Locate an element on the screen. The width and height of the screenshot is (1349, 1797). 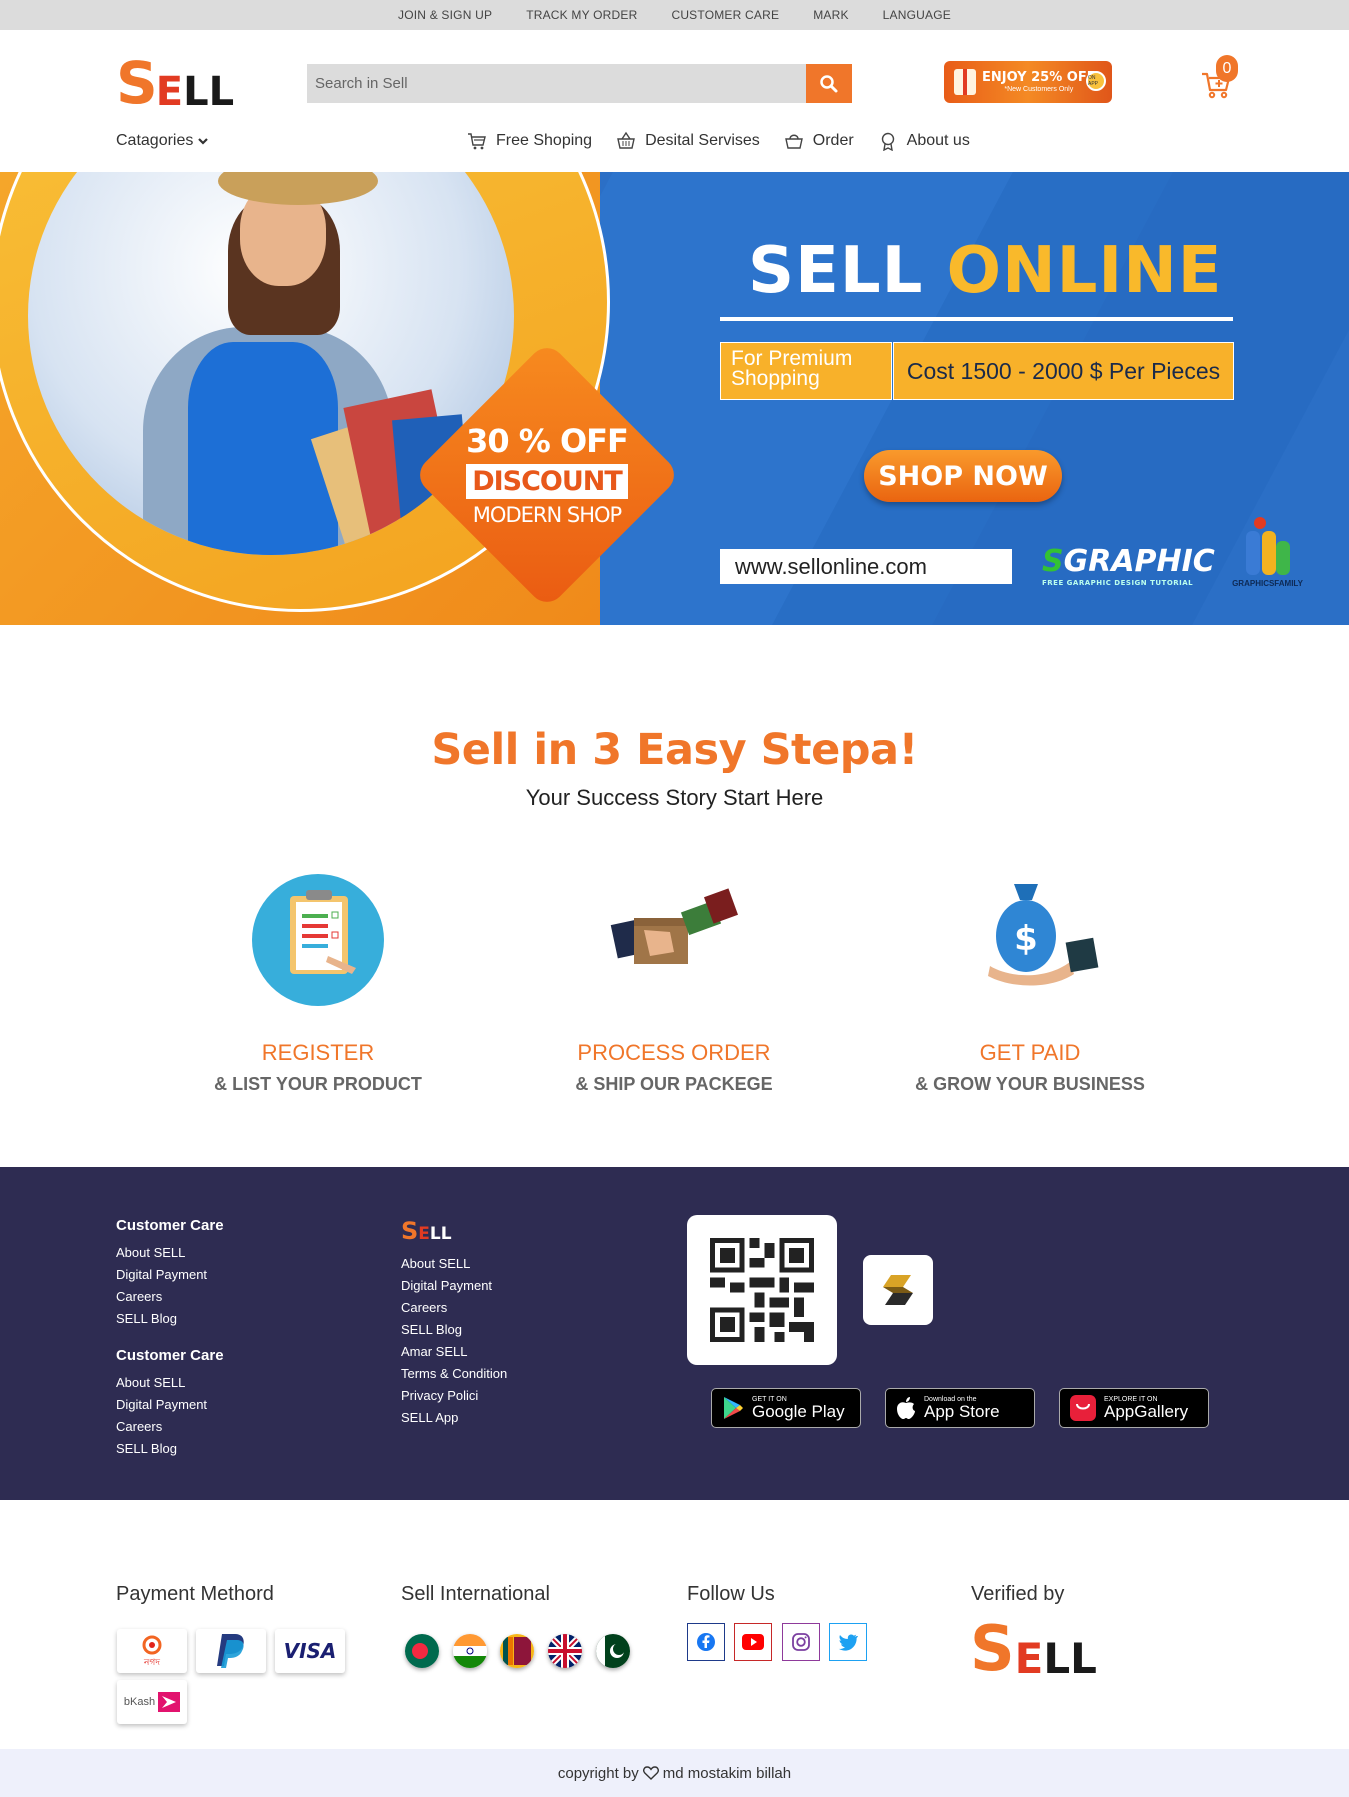
instagram-icon is located at coordinates (801, 1642).